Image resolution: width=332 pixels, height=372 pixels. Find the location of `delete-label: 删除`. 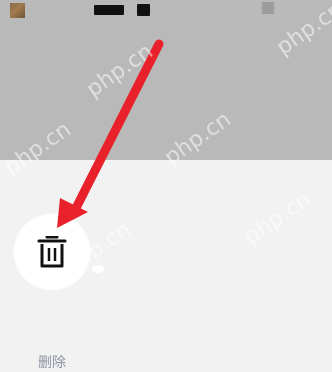

delete-label: 删除 is located at coordinates (52, 363).